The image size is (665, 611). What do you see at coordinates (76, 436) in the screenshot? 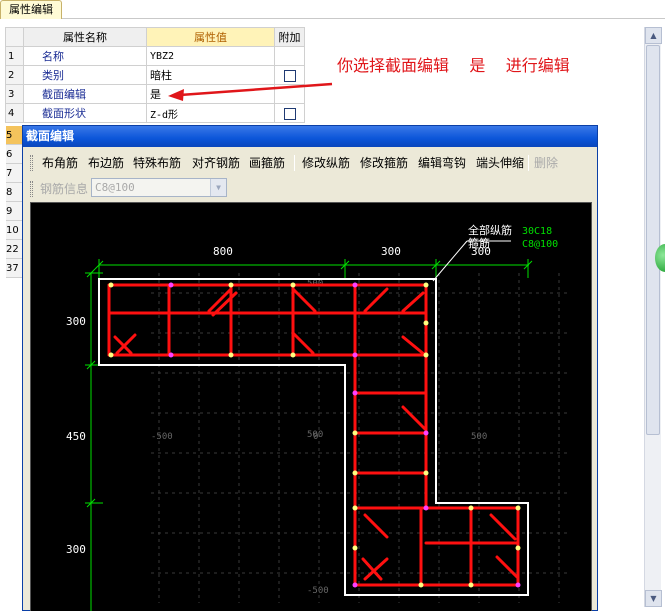
I see `dim-left-2: 450` at bounding box center [76, 436].